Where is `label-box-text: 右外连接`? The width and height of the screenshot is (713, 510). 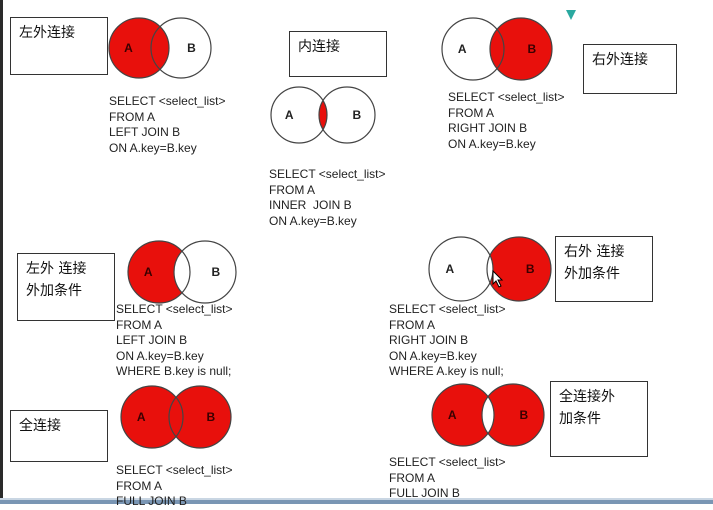 label-box-text: 右外连接 is located at coordinates (620, 60).